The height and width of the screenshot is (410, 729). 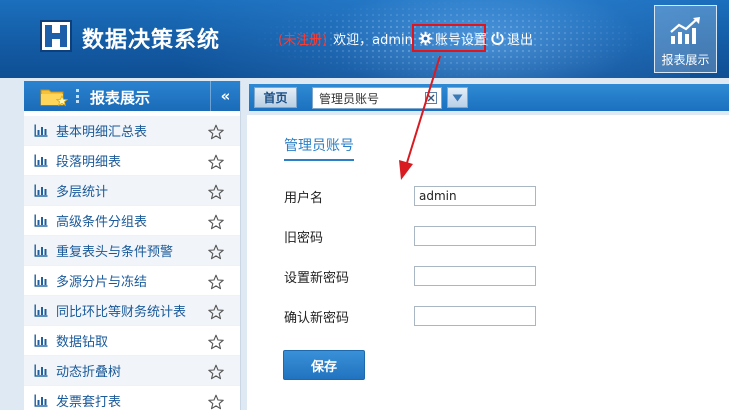 What do you see at coordinates (373, 40) in the screenshot?
I see `welcome-text: 欢迎，admin` at bounding box center [373, 40].